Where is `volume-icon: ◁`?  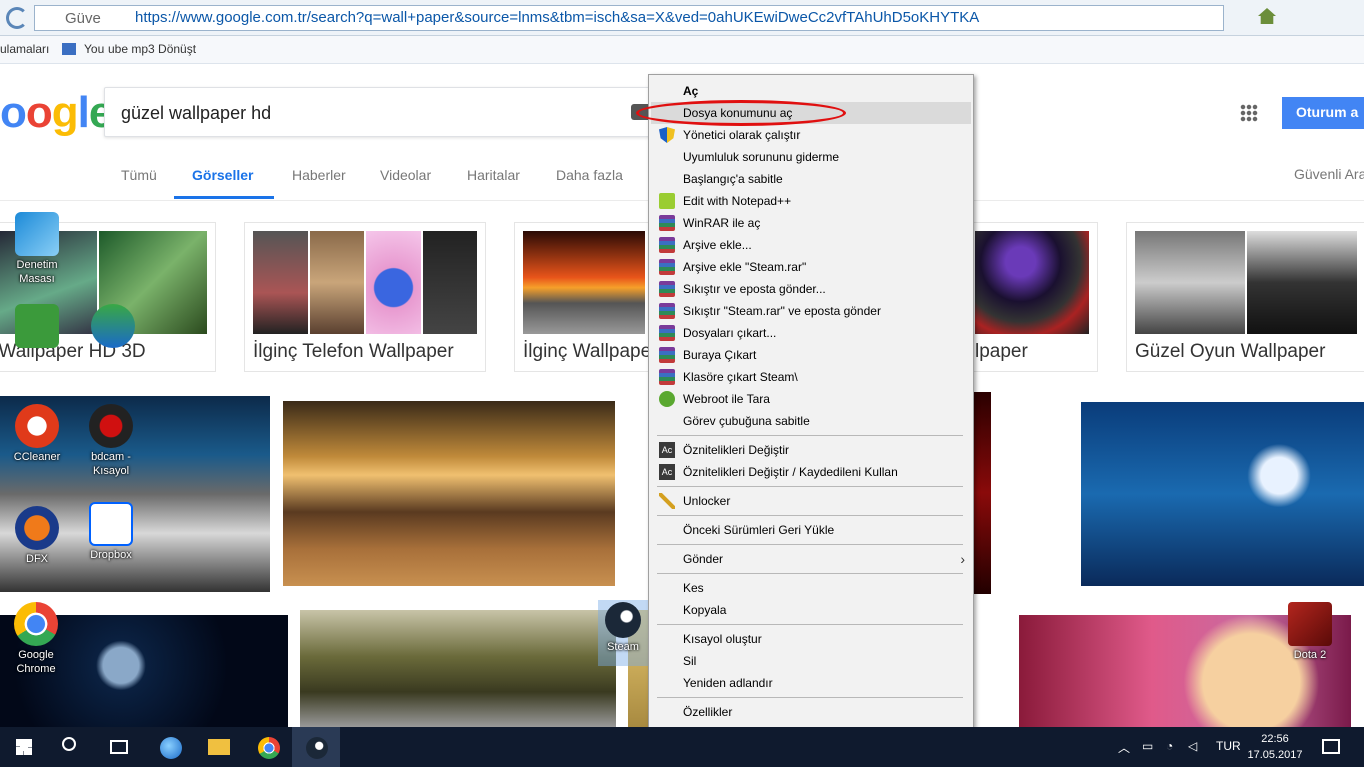
volume-icon: ◁ is located at coordinates (1192, 746).